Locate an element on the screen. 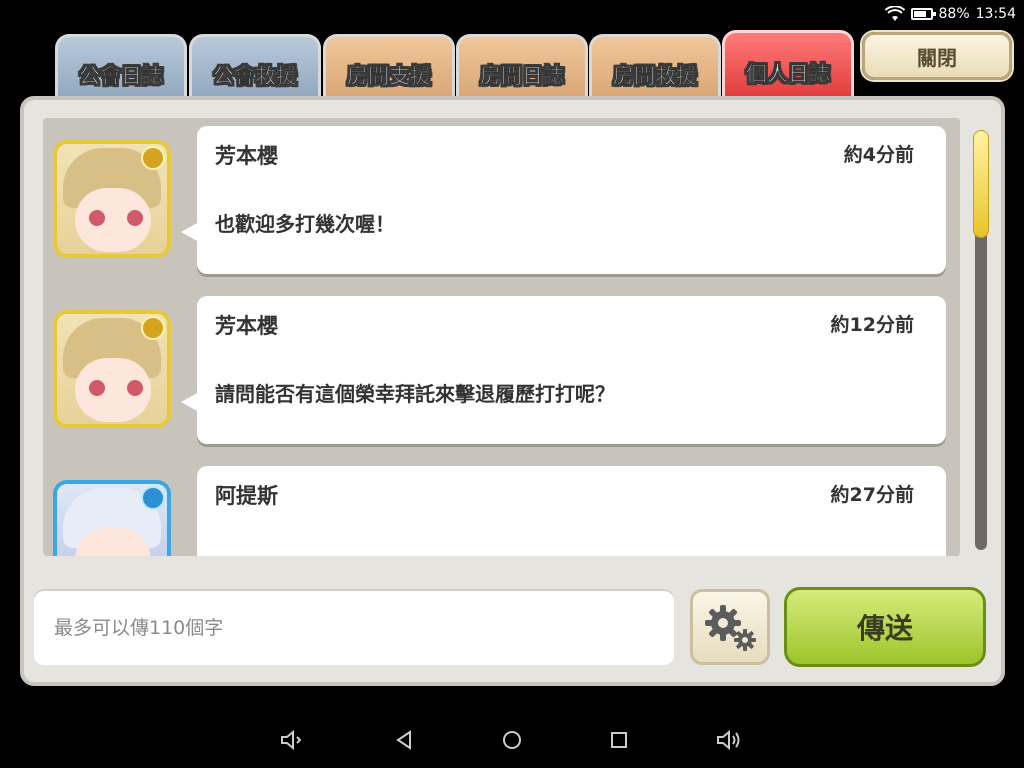 Image resolution: width=1024 pixels, height=768 pixels. tab-room-rescue: 房間救援 is located at coordinates (655, 66).